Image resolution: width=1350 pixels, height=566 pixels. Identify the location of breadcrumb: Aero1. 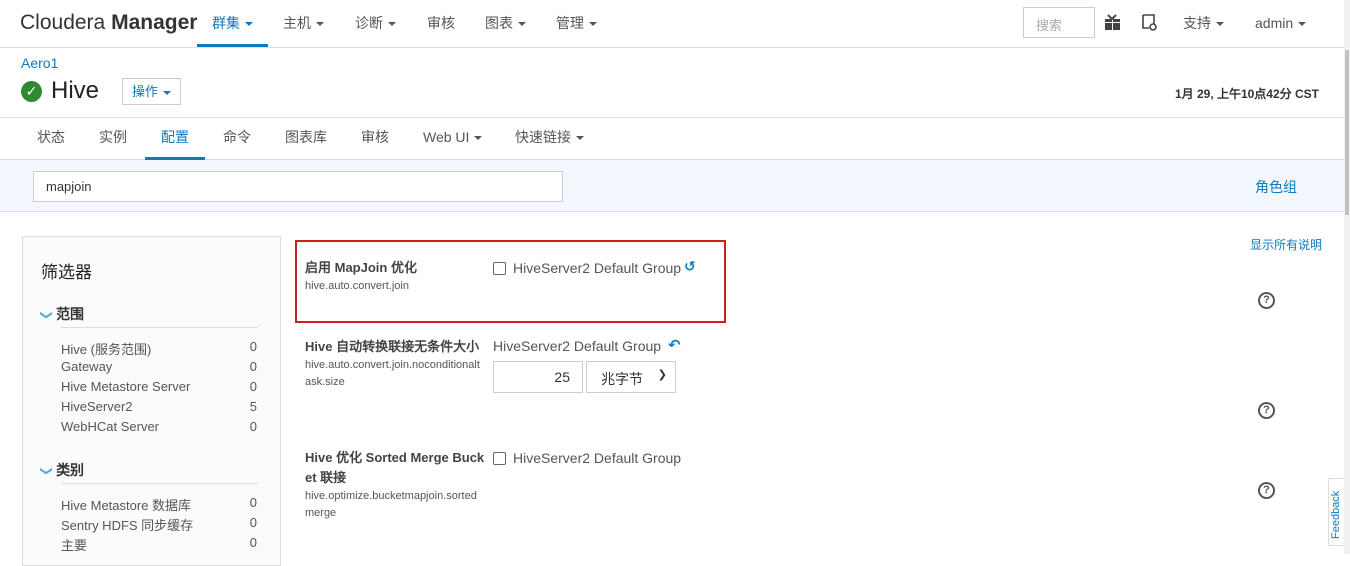
(39, 63).